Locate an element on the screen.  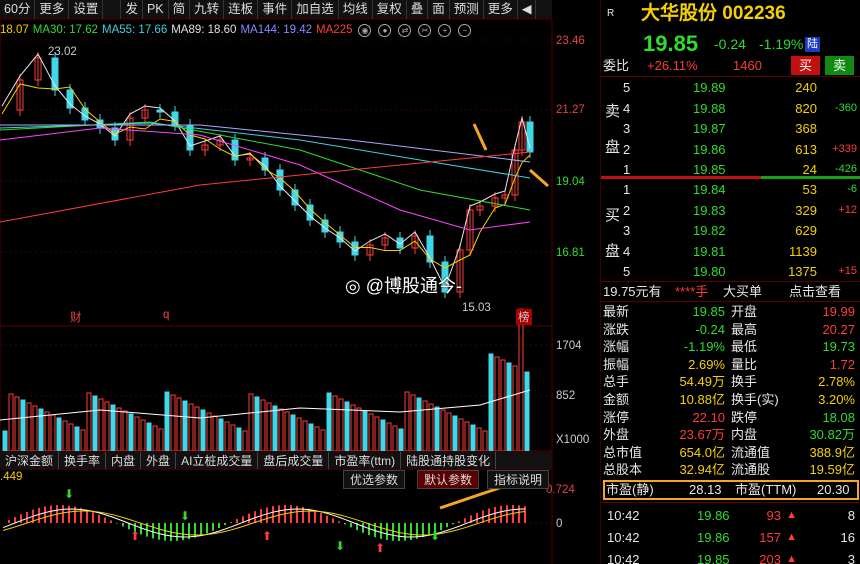
toolbar-item-fa: 发 is located at coordinates (132, 9).